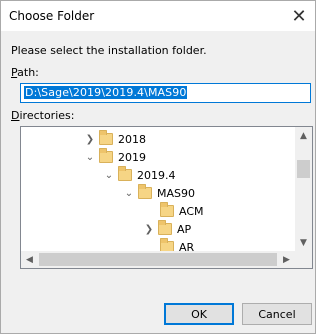 The image size is (320, 334). What do you see at coordinates (303, 169) in the screenshot?
I see `vertical-scroll-thumb` at bounding box center [303, 169].